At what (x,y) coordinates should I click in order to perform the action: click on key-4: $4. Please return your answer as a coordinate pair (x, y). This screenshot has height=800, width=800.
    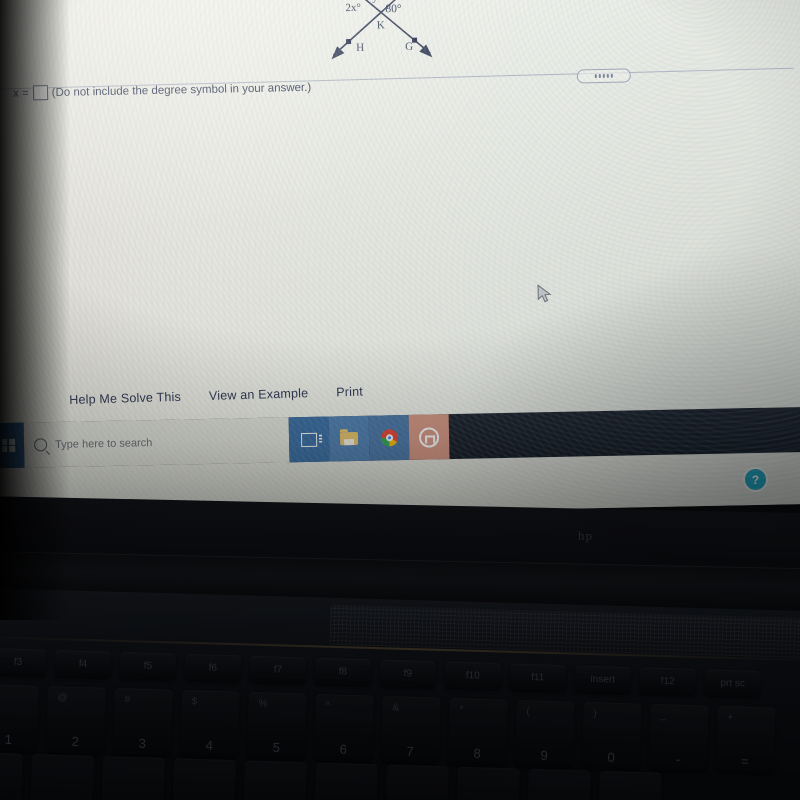
    Looking at the image, I should click on (209, 723).